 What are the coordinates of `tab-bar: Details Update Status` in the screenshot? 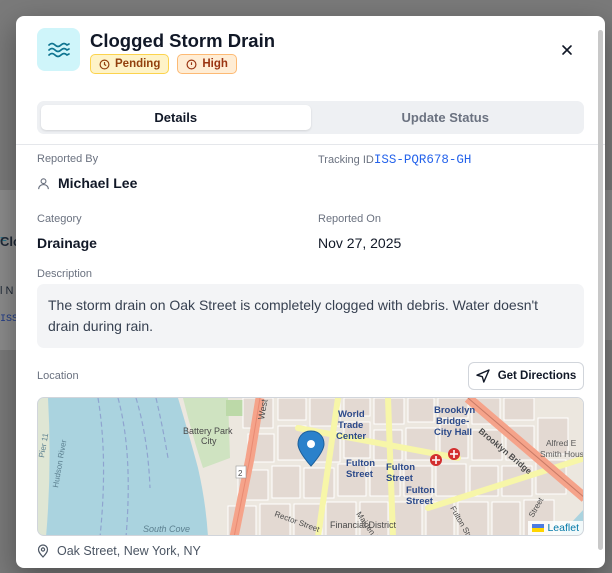 It's located at (310, 117).